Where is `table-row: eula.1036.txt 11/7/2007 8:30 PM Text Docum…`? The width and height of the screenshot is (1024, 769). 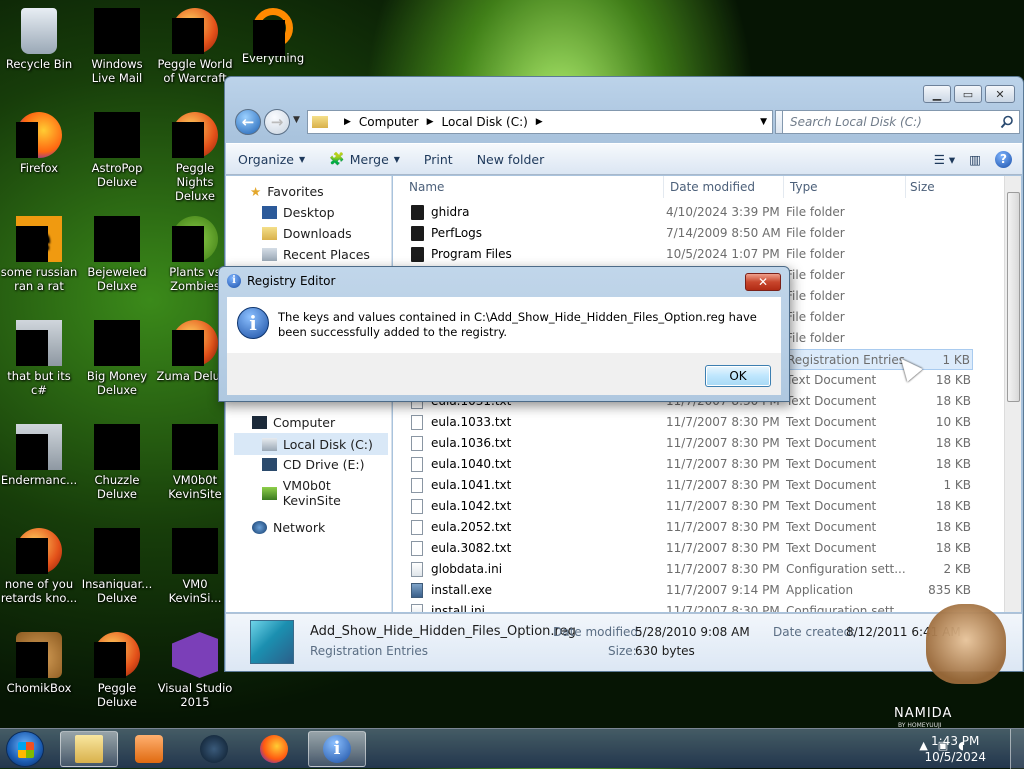
table-row: eula.1036.txt 11/7/2007 8:30 PM Text Docum… is located at coordinates (685, 443).